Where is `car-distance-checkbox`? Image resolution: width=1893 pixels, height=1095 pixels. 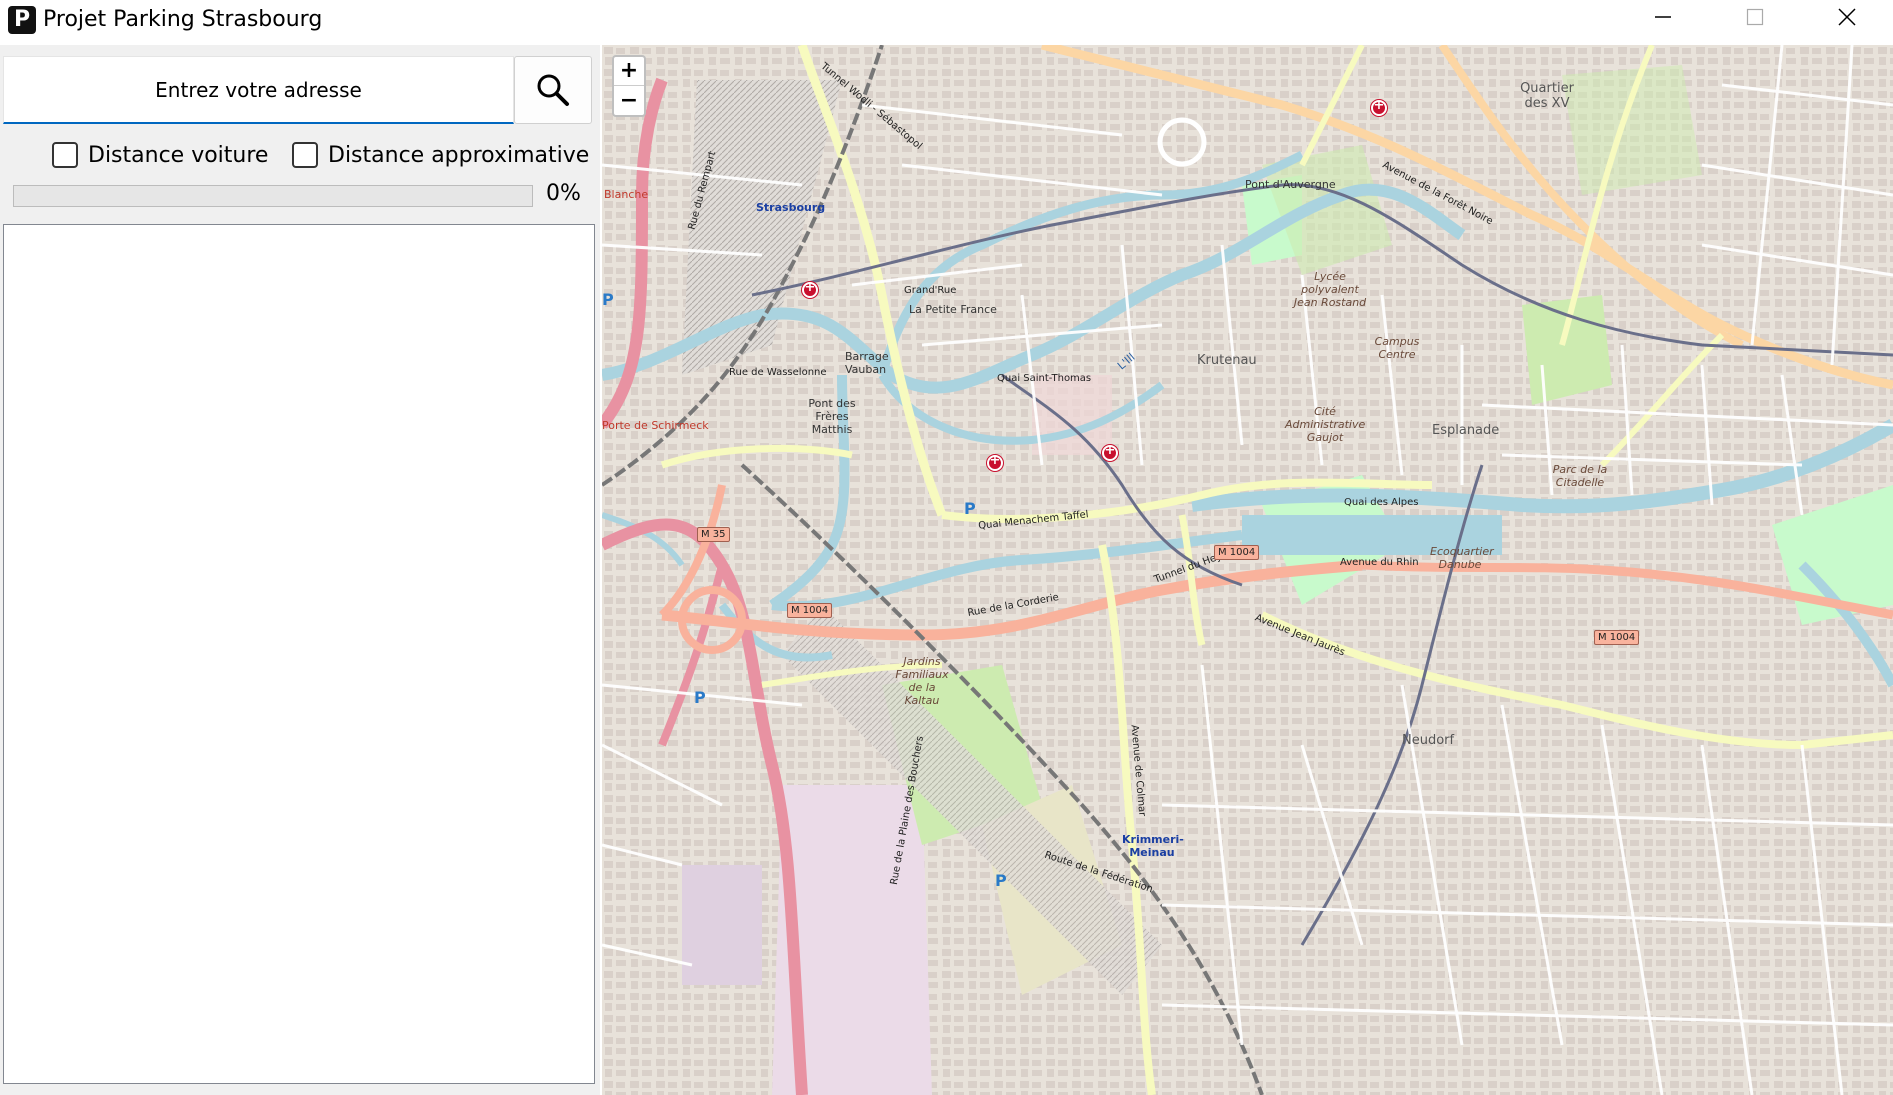 car-distance-checkbox is located at coordinates (65, 155).